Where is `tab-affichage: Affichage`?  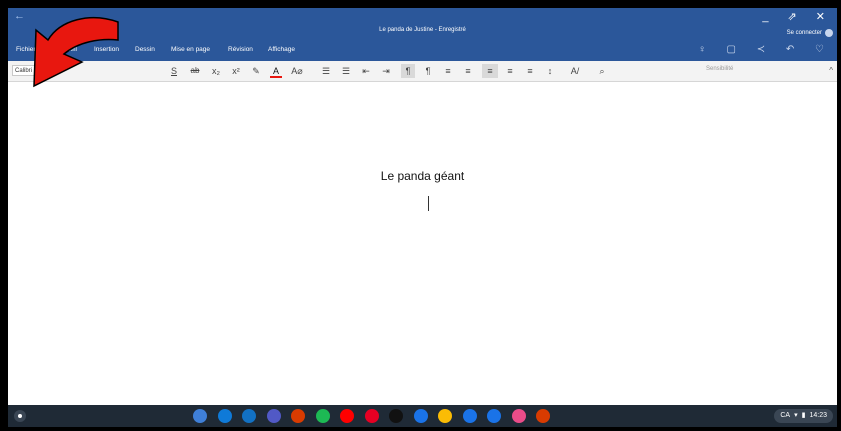 tab-affichage: Affichage is located at coordinates (281, 49).